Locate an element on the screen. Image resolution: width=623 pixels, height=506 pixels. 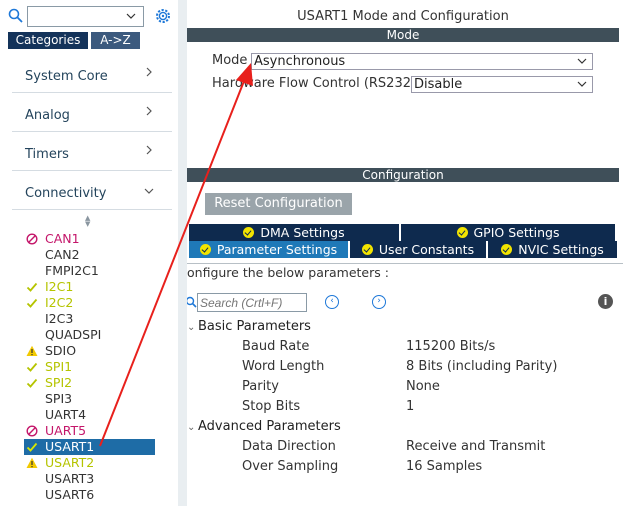
param-value: None is located at coordinates (423, 386).